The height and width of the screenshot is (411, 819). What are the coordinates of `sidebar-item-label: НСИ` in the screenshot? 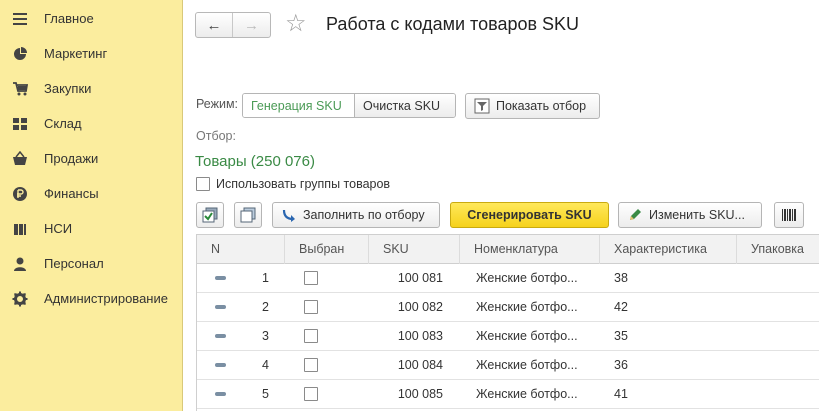 It's located at (58, 228).